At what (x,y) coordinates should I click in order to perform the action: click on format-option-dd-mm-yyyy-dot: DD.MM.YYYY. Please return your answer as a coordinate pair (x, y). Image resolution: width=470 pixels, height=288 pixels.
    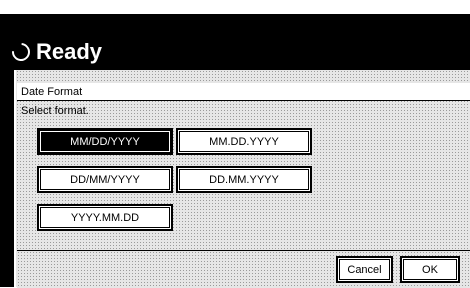
    Looking at the image, I should click on (244, 179).